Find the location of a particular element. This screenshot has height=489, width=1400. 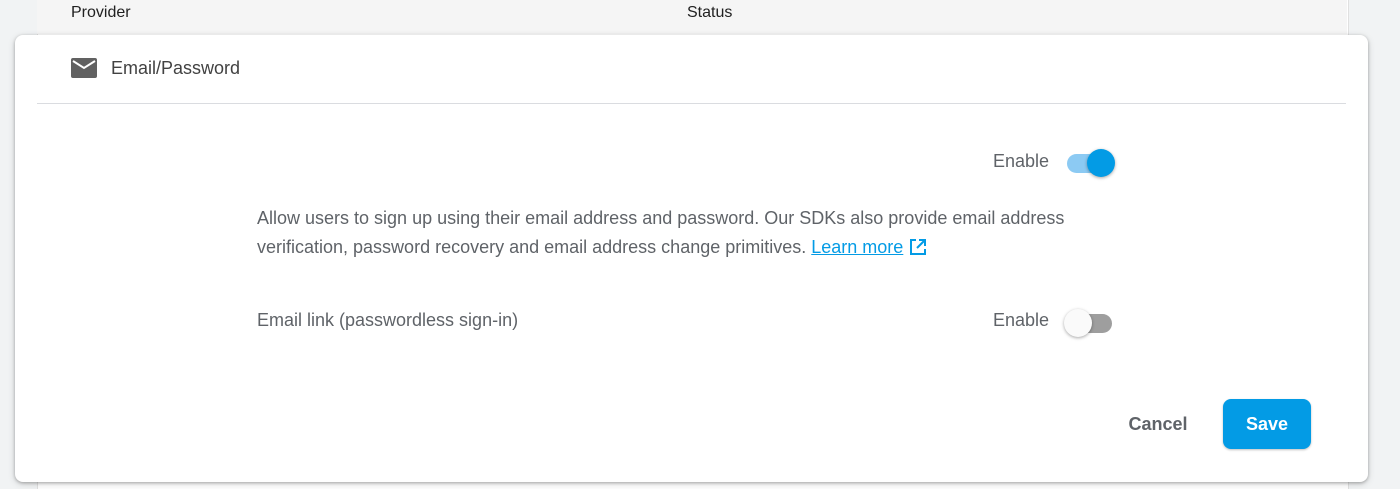

provider-header: Email/Password is located at coordinates (155, 68).